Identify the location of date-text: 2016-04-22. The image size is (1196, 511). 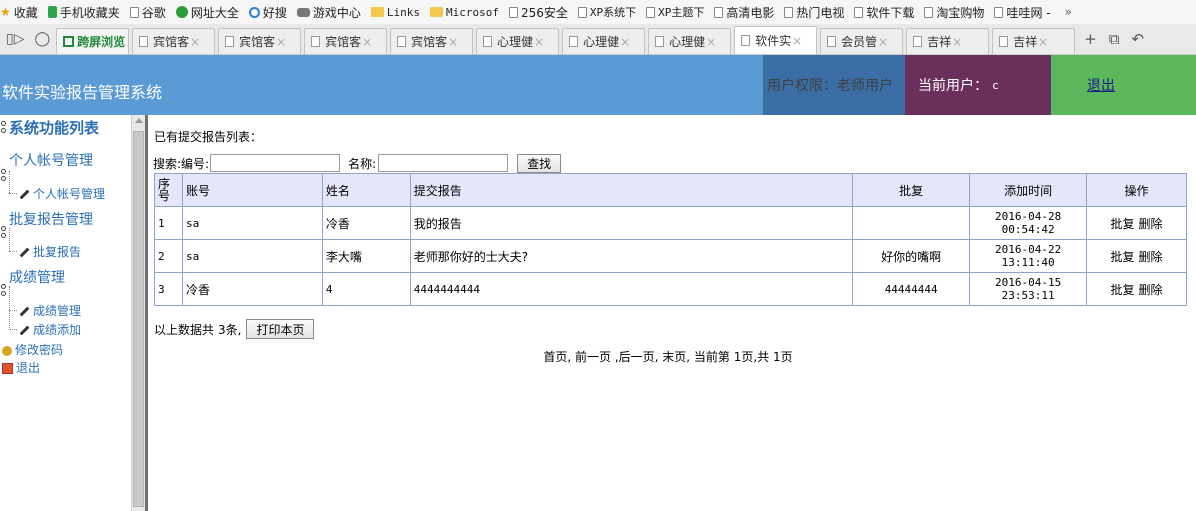
(1028, 249).